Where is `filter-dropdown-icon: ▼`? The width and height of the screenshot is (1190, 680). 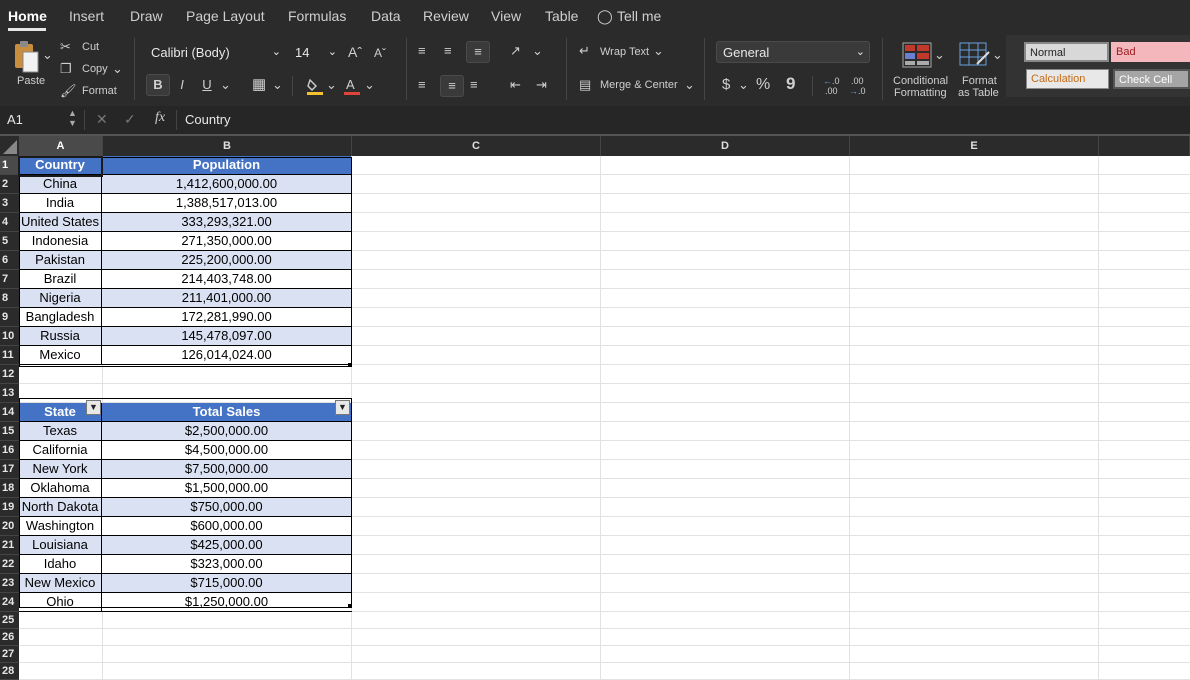 filter-dropdown-icon: ▼ is located at coordinates (342, 407).